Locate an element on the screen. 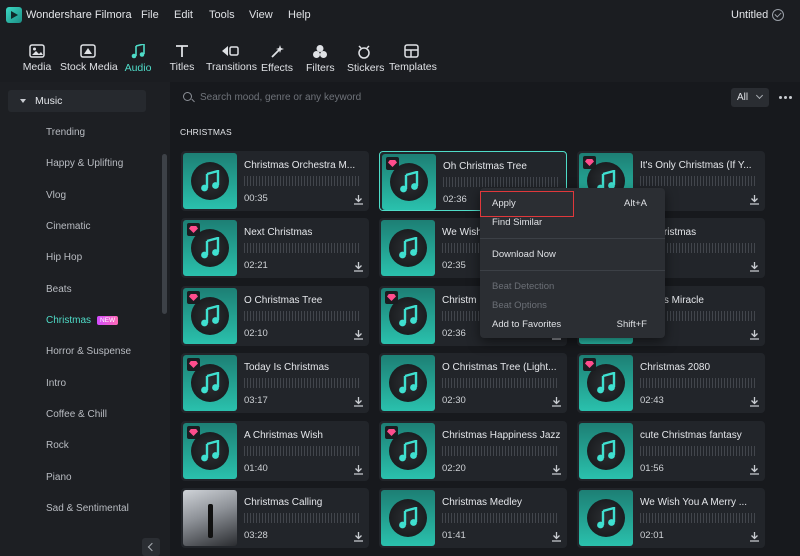 This screenshot has height=556, width=800. tab-titles: Titles is located at coordinates (182, 58).